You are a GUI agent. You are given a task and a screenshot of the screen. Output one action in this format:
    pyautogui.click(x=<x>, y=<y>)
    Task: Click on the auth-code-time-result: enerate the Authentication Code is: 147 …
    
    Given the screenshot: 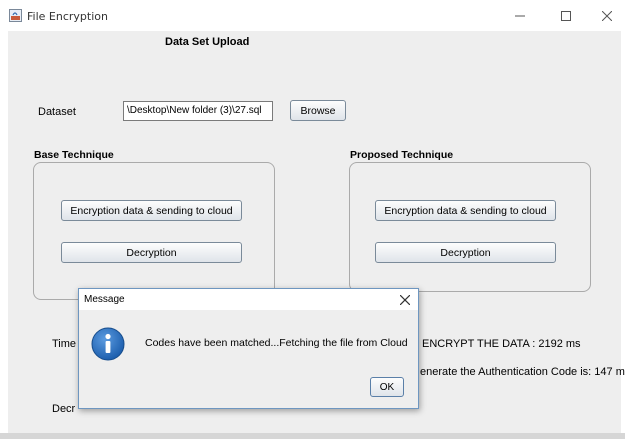 What is the action you would take?
    pyautogui.click(x=522, y=372)
    